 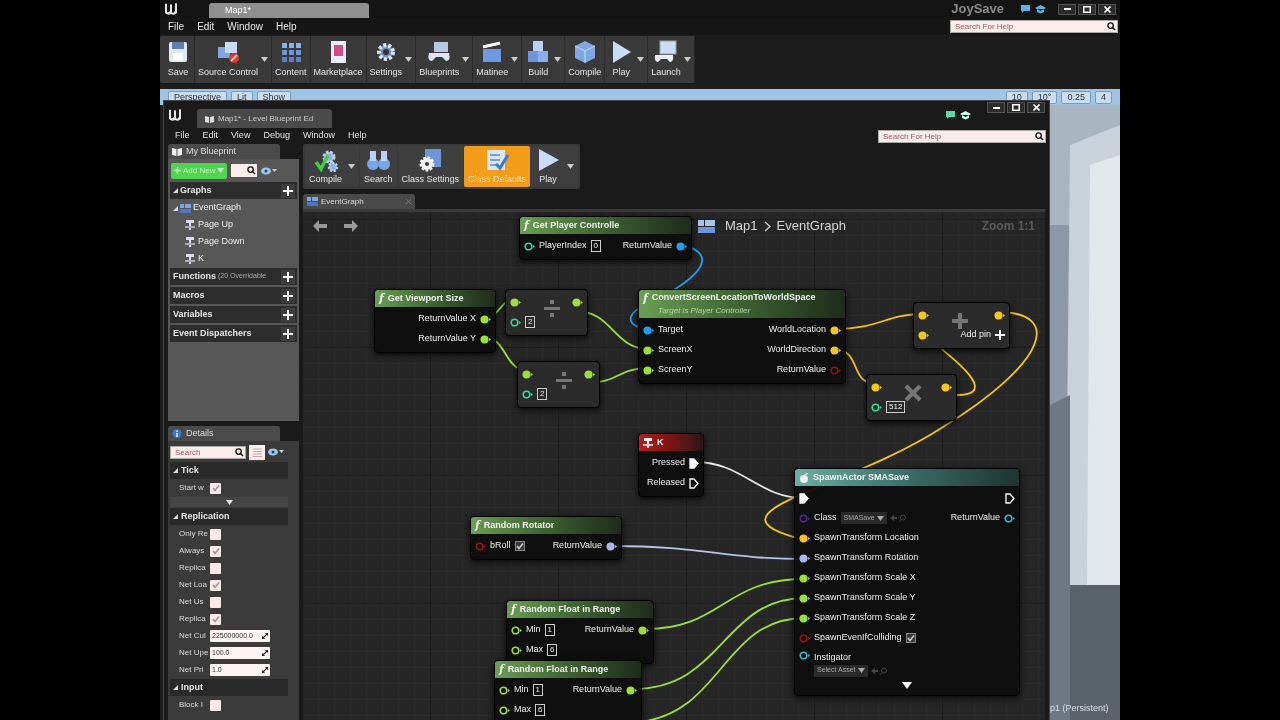 What do you see at coordinates (378, 166) in the screenshot?
I see `toolbar-button: Search` at bounding box center [378, 166].